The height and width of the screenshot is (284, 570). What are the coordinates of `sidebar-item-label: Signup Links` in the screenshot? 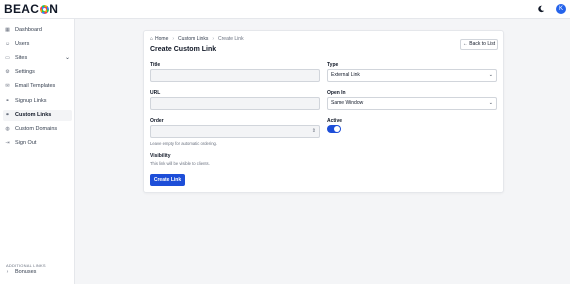 It's located at (31, 101).